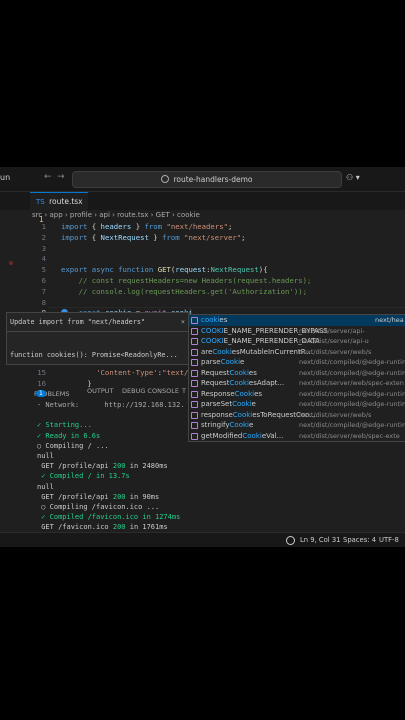  What do you see at coordinates (184, 391) in the screenshot?
I see `tab-more: T` at bounding box center [184, 391].